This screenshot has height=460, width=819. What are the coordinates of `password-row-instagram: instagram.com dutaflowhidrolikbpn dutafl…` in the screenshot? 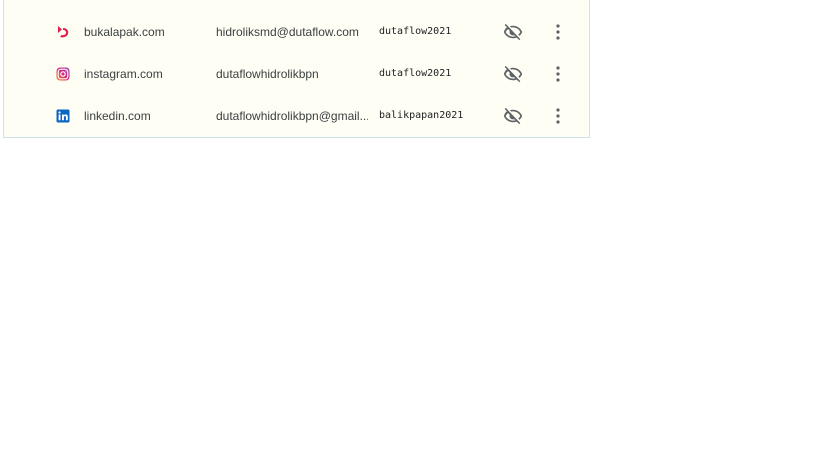 It's located at (296, 74).